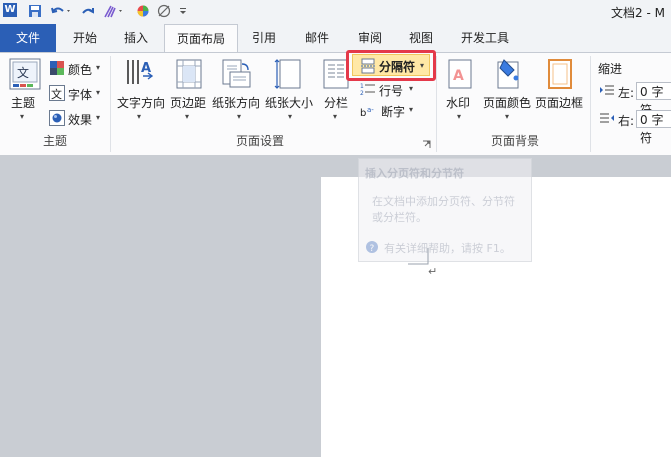  I want to click on tooltip-title: 插入分页符和分节符, so click(414, 173).